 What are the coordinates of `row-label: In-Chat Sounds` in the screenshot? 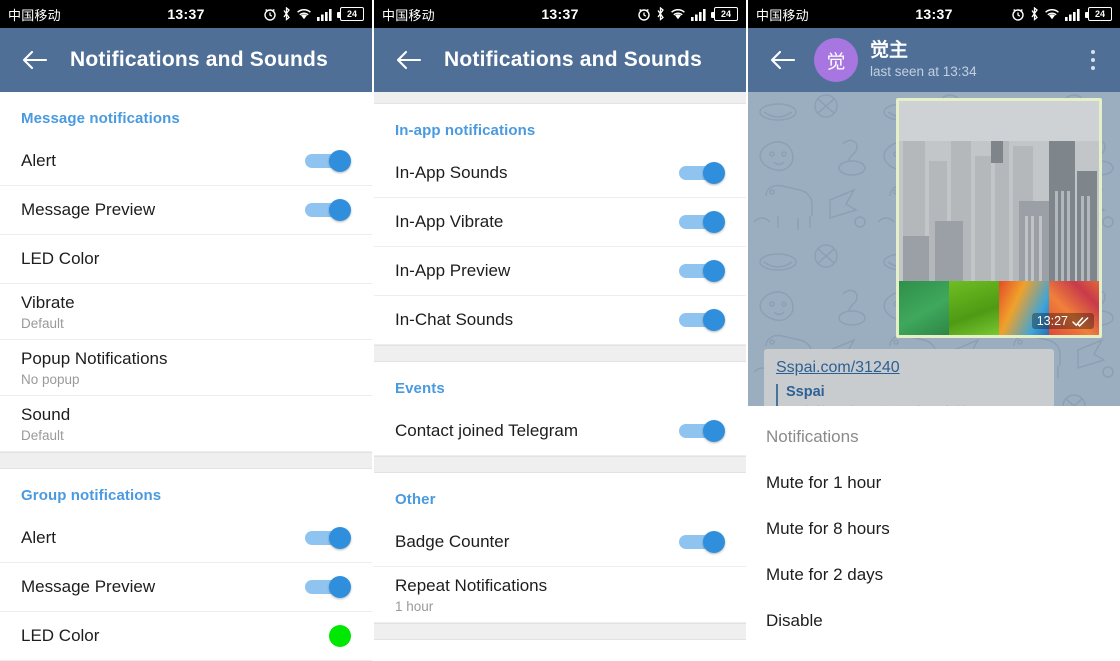 It's located at (454, 320).